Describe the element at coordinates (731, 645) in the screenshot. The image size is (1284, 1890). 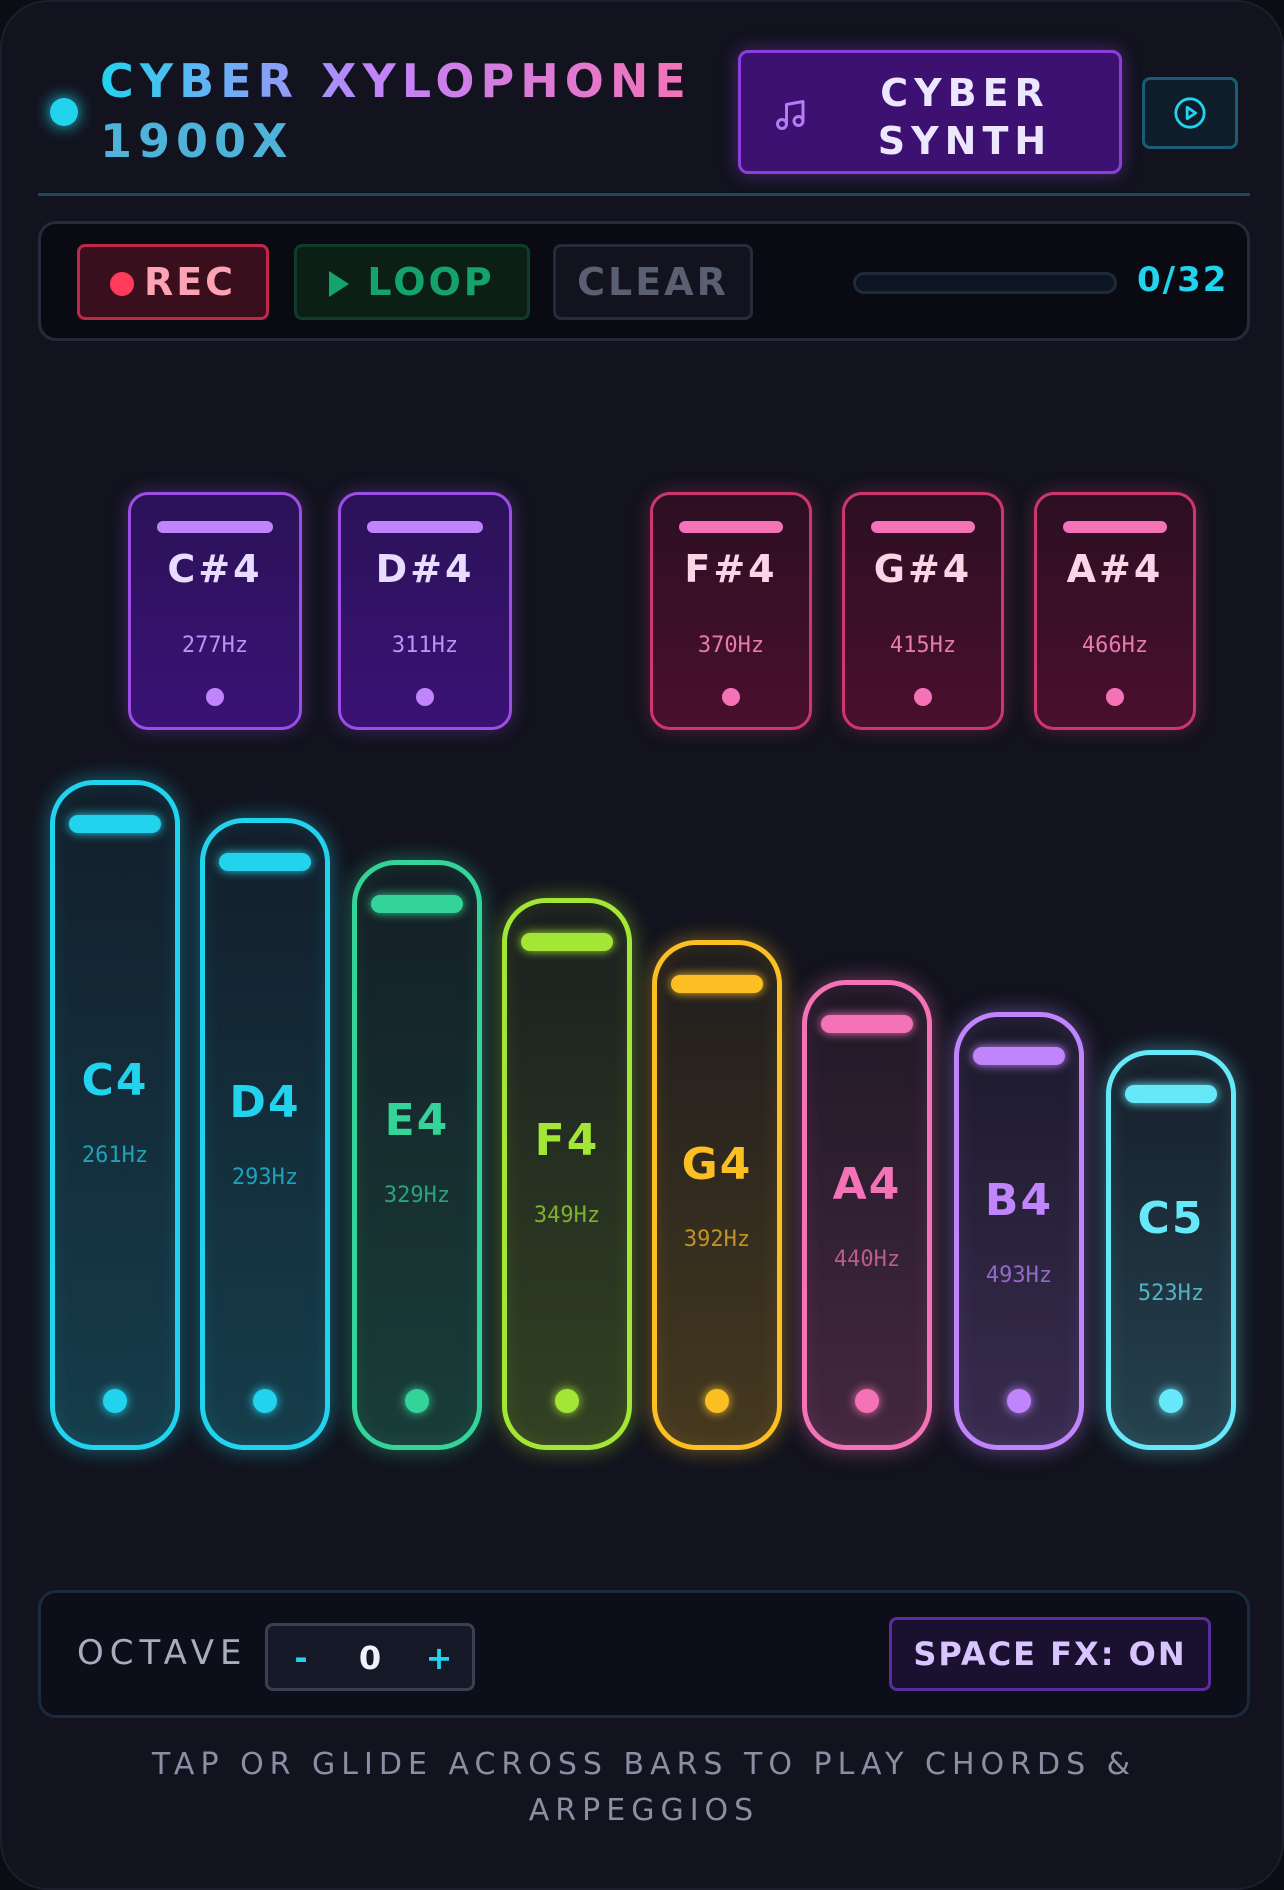
I see `key-frequency-label: 370Hz` at that location.